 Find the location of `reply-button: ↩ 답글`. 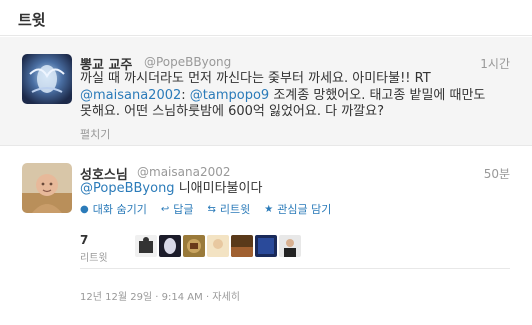

reply-button: ↩ 답글 is located at coordinates (177, 209).